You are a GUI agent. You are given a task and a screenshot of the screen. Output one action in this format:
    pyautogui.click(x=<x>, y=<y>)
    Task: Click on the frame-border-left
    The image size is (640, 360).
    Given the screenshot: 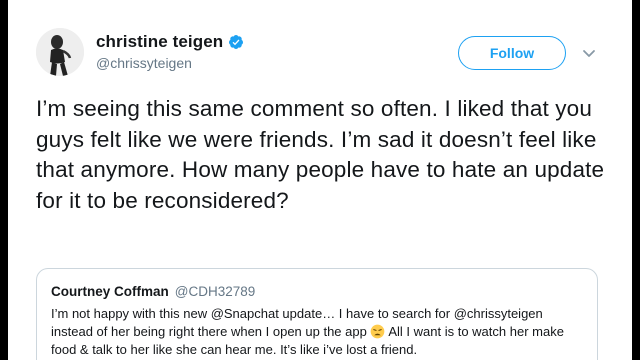 What is the action you would take?
    pyautogui.click(x=4, y=180)
    